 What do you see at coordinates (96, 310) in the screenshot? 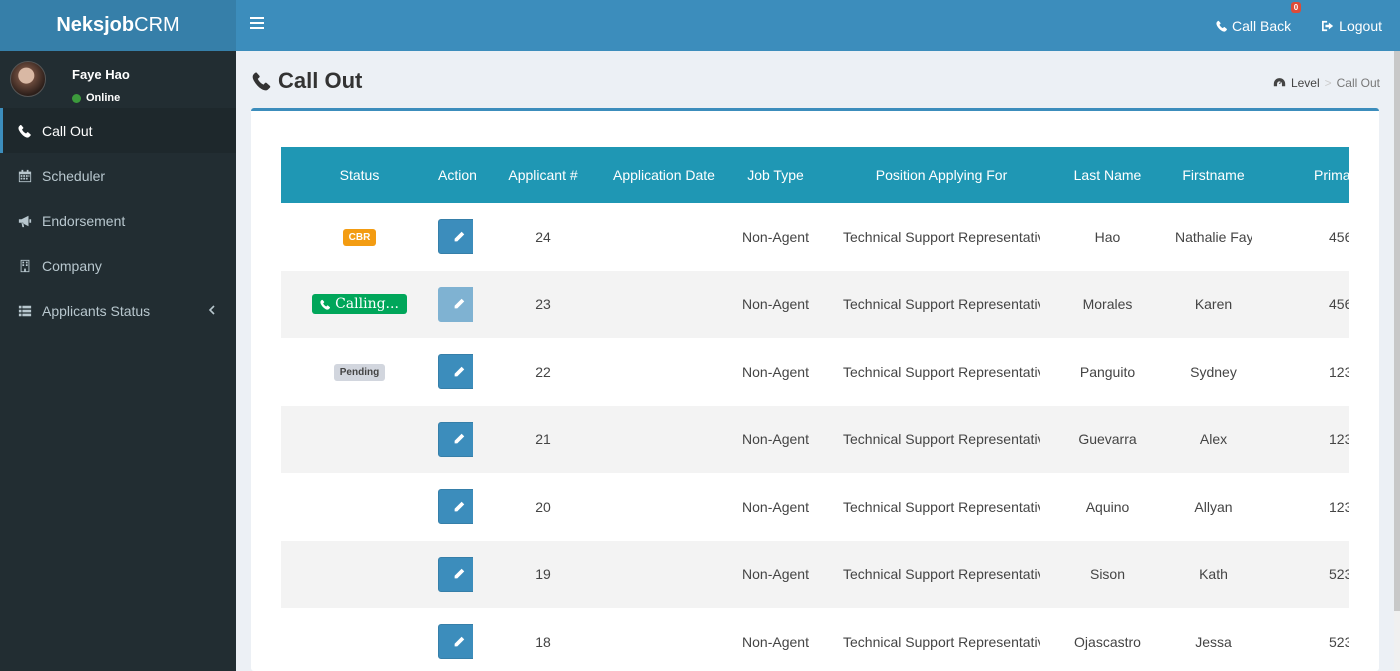
I see `sidebar-item-label: Applicants Status` at bounding box center [96, 310].